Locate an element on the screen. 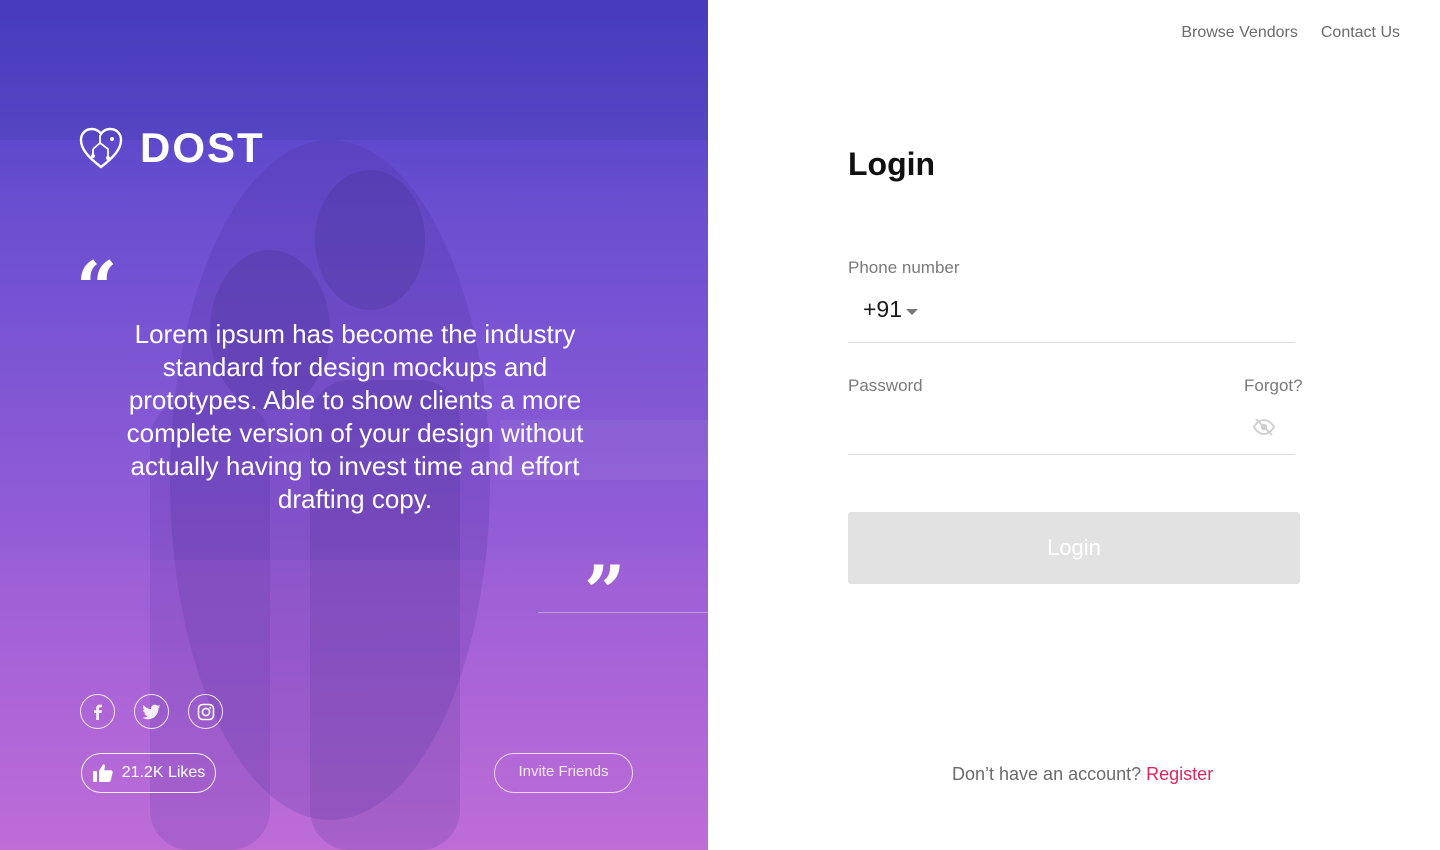 The width and height of the screenshot is (1440, 850). forgot-password-link: Forgot? is located at coordinates (1273, 386).